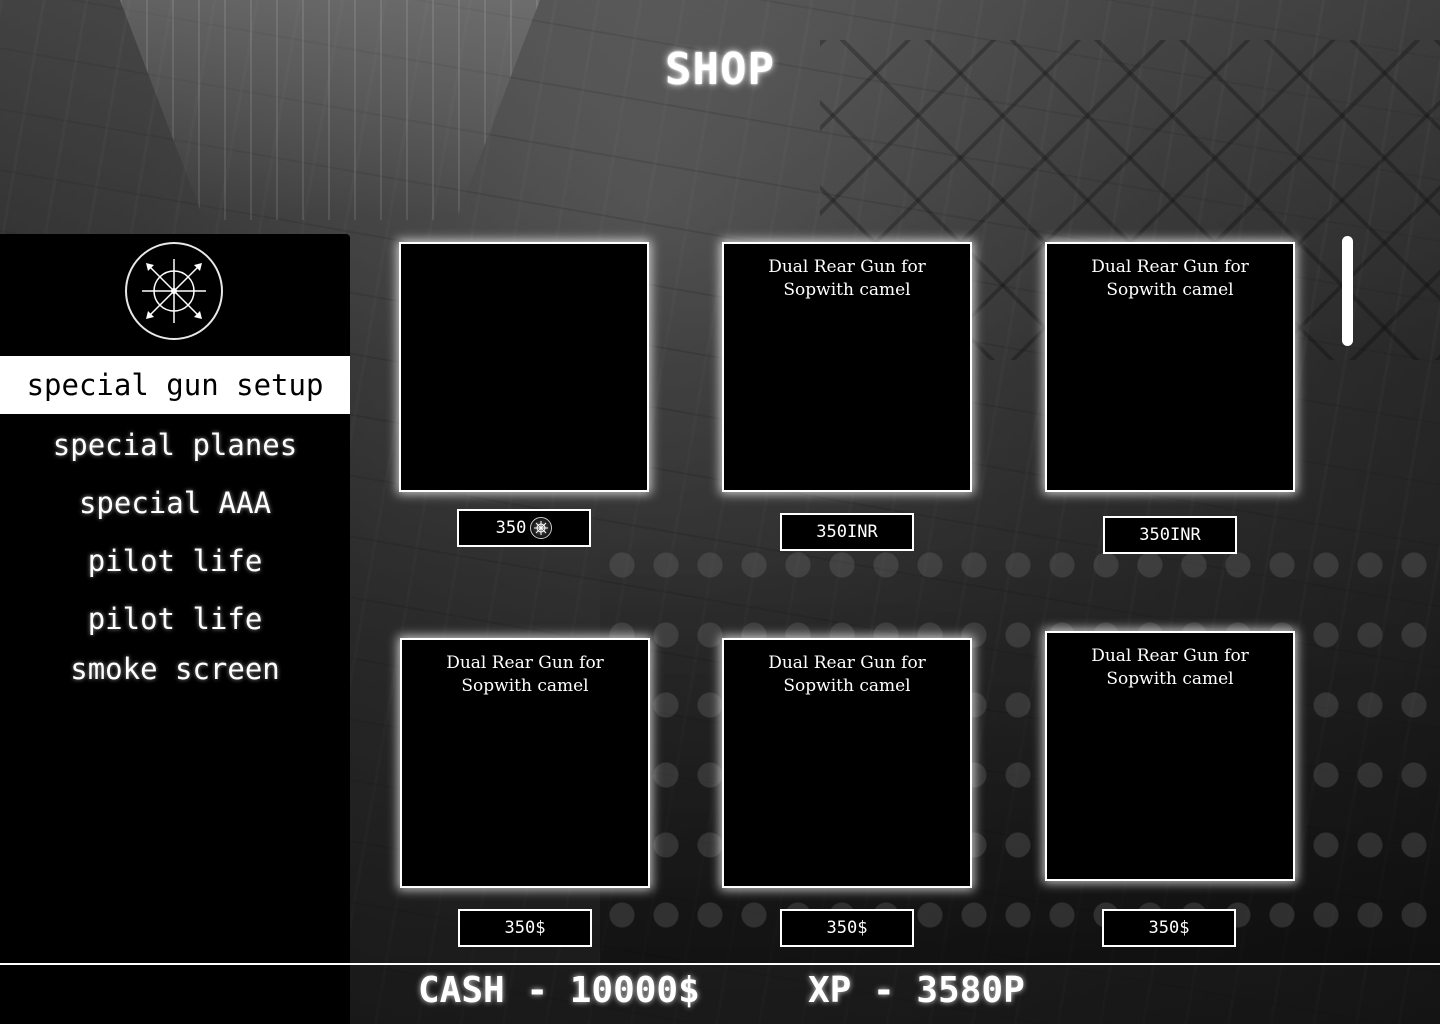  I want to click on crosshair-compass-icon, so click(174, 291).